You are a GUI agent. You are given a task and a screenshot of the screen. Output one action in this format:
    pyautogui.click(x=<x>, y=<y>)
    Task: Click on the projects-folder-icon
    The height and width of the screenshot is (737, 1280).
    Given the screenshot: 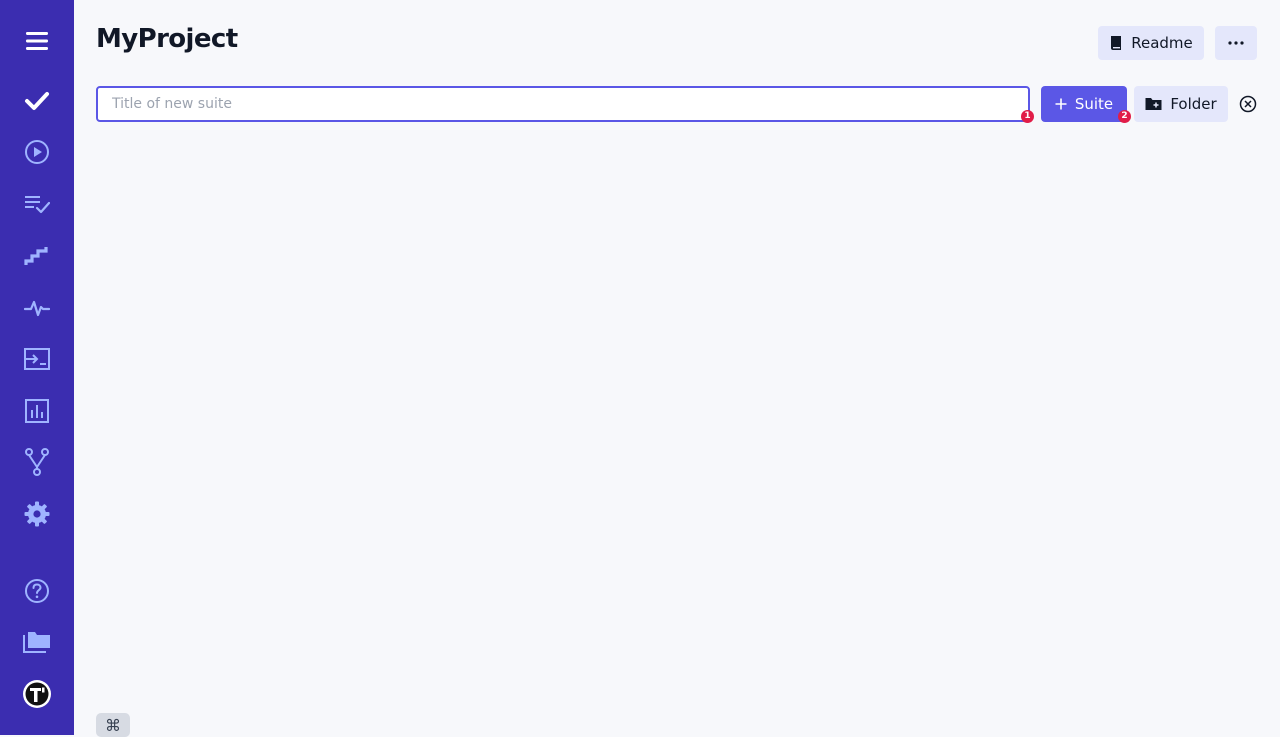 What is the action you would take?
    pyautogui.click(x=36, y=642)
    